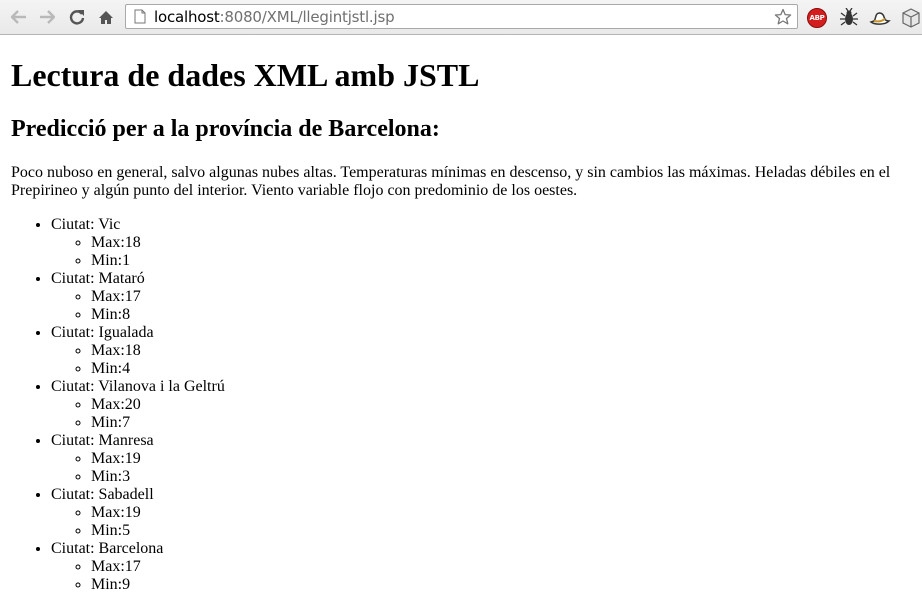  I want to click on temperature-min: Min:5, so click(503, 531).